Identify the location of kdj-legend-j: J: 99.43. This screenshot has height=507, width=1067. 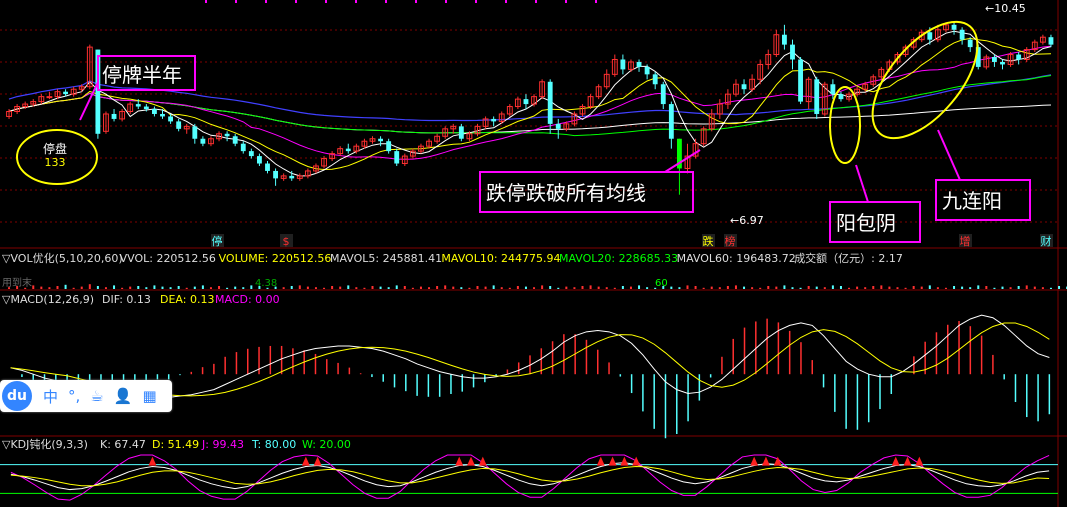
(222, 444).